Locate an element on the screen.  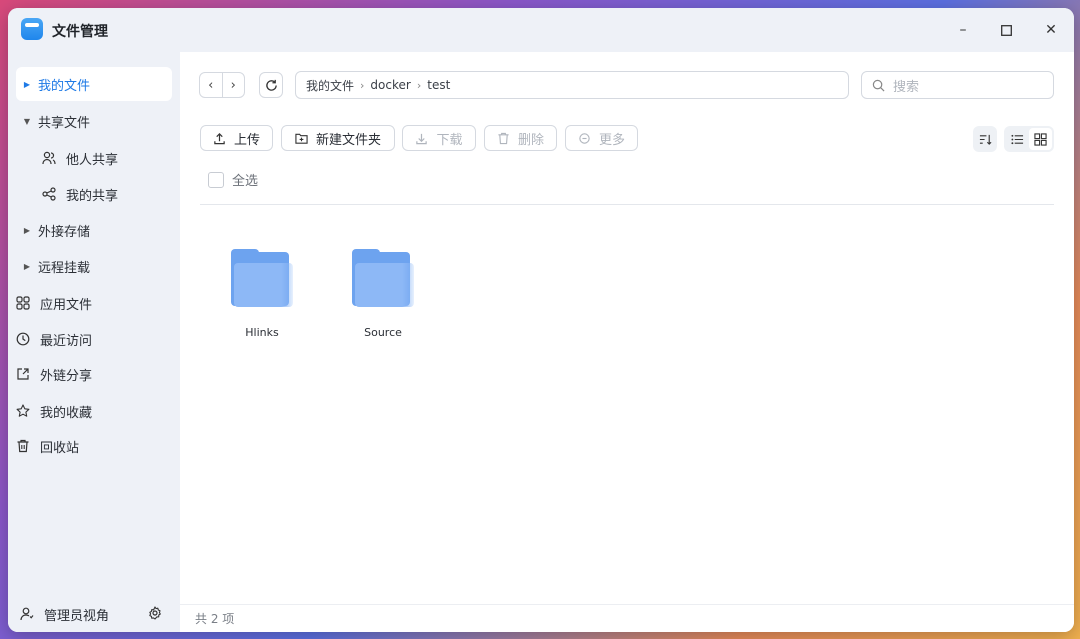
status-bar: 共 2 项 is located at coordinates (627, 618).